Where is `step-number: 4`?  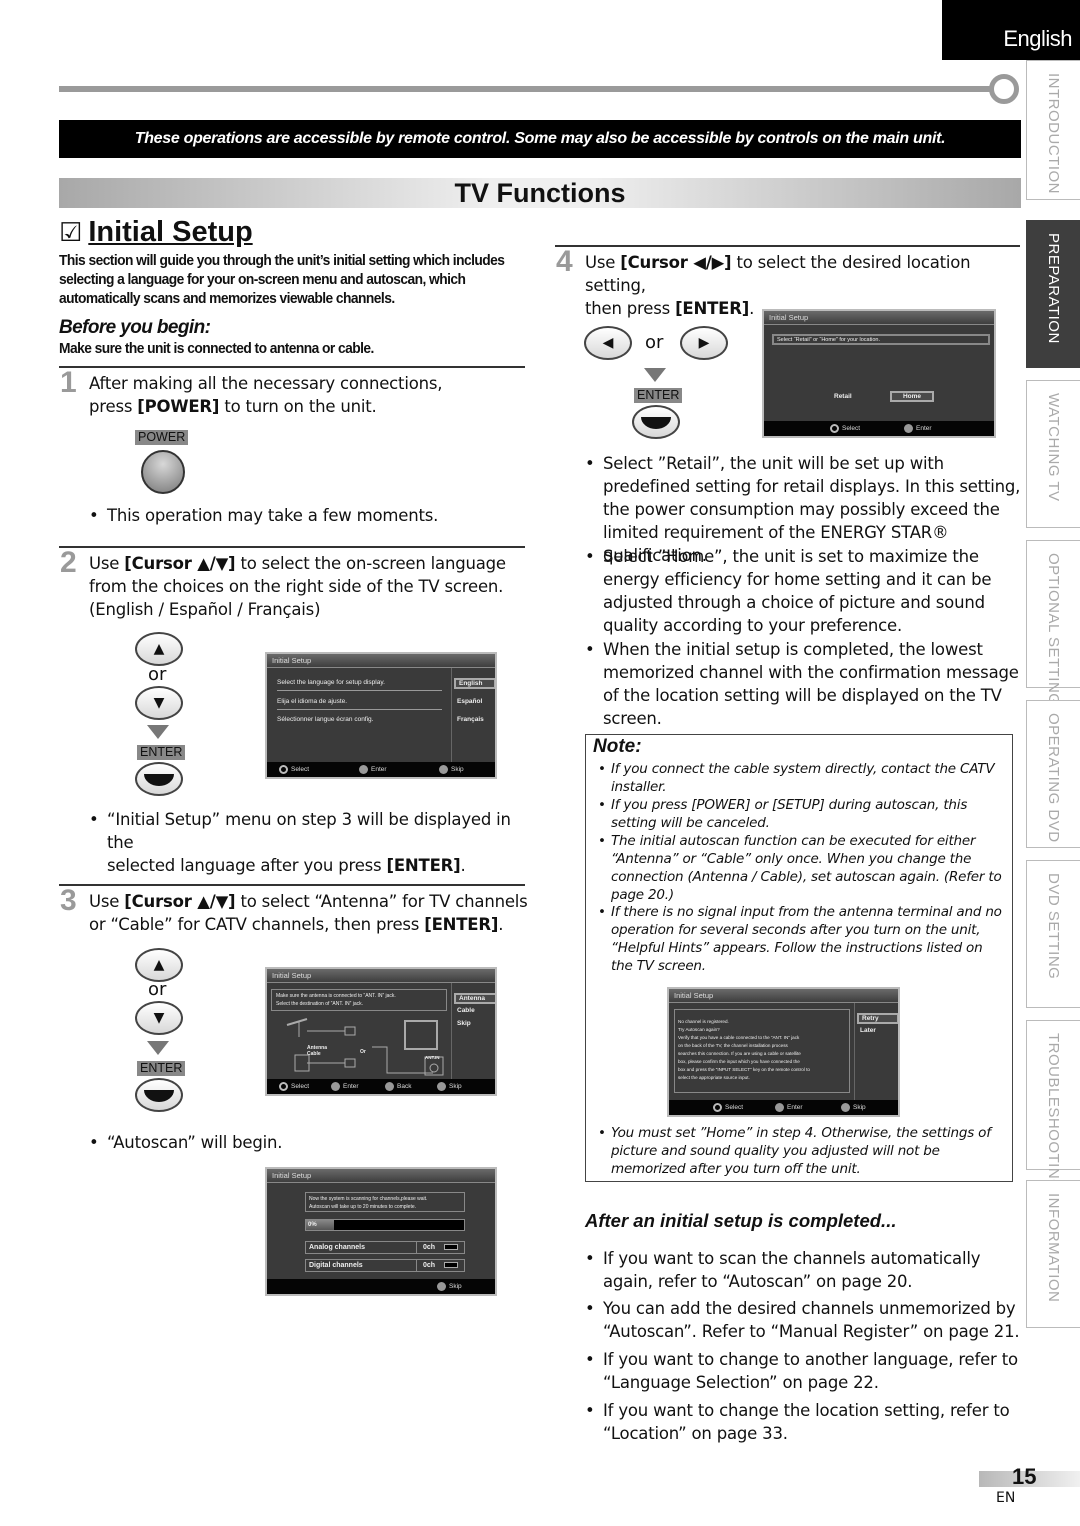
step-number: 4 is located at coordinates (564, 261).